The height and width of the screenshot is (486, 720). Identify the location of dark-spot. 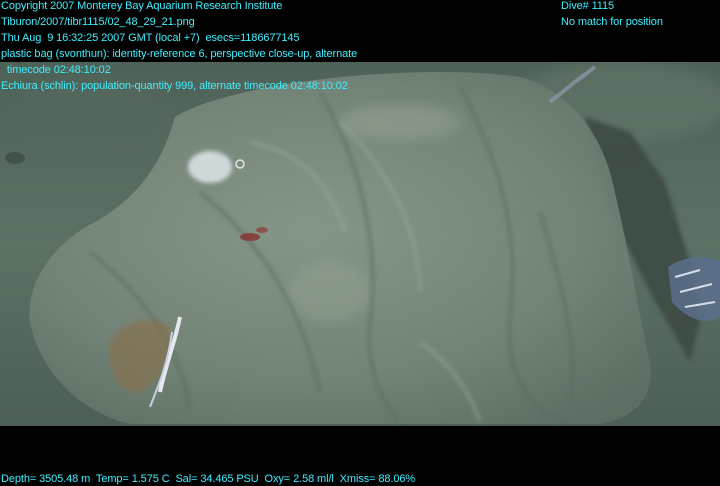
(15, 158).